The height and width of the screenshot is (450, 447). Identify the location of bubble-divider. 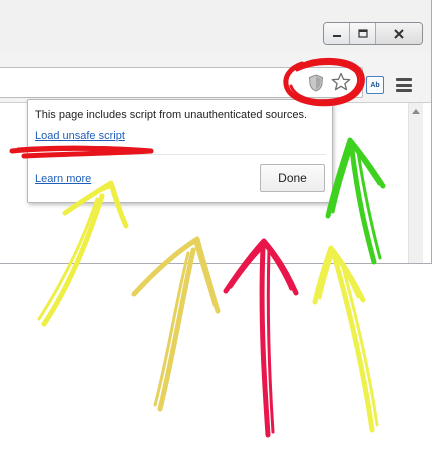
(180, 154).